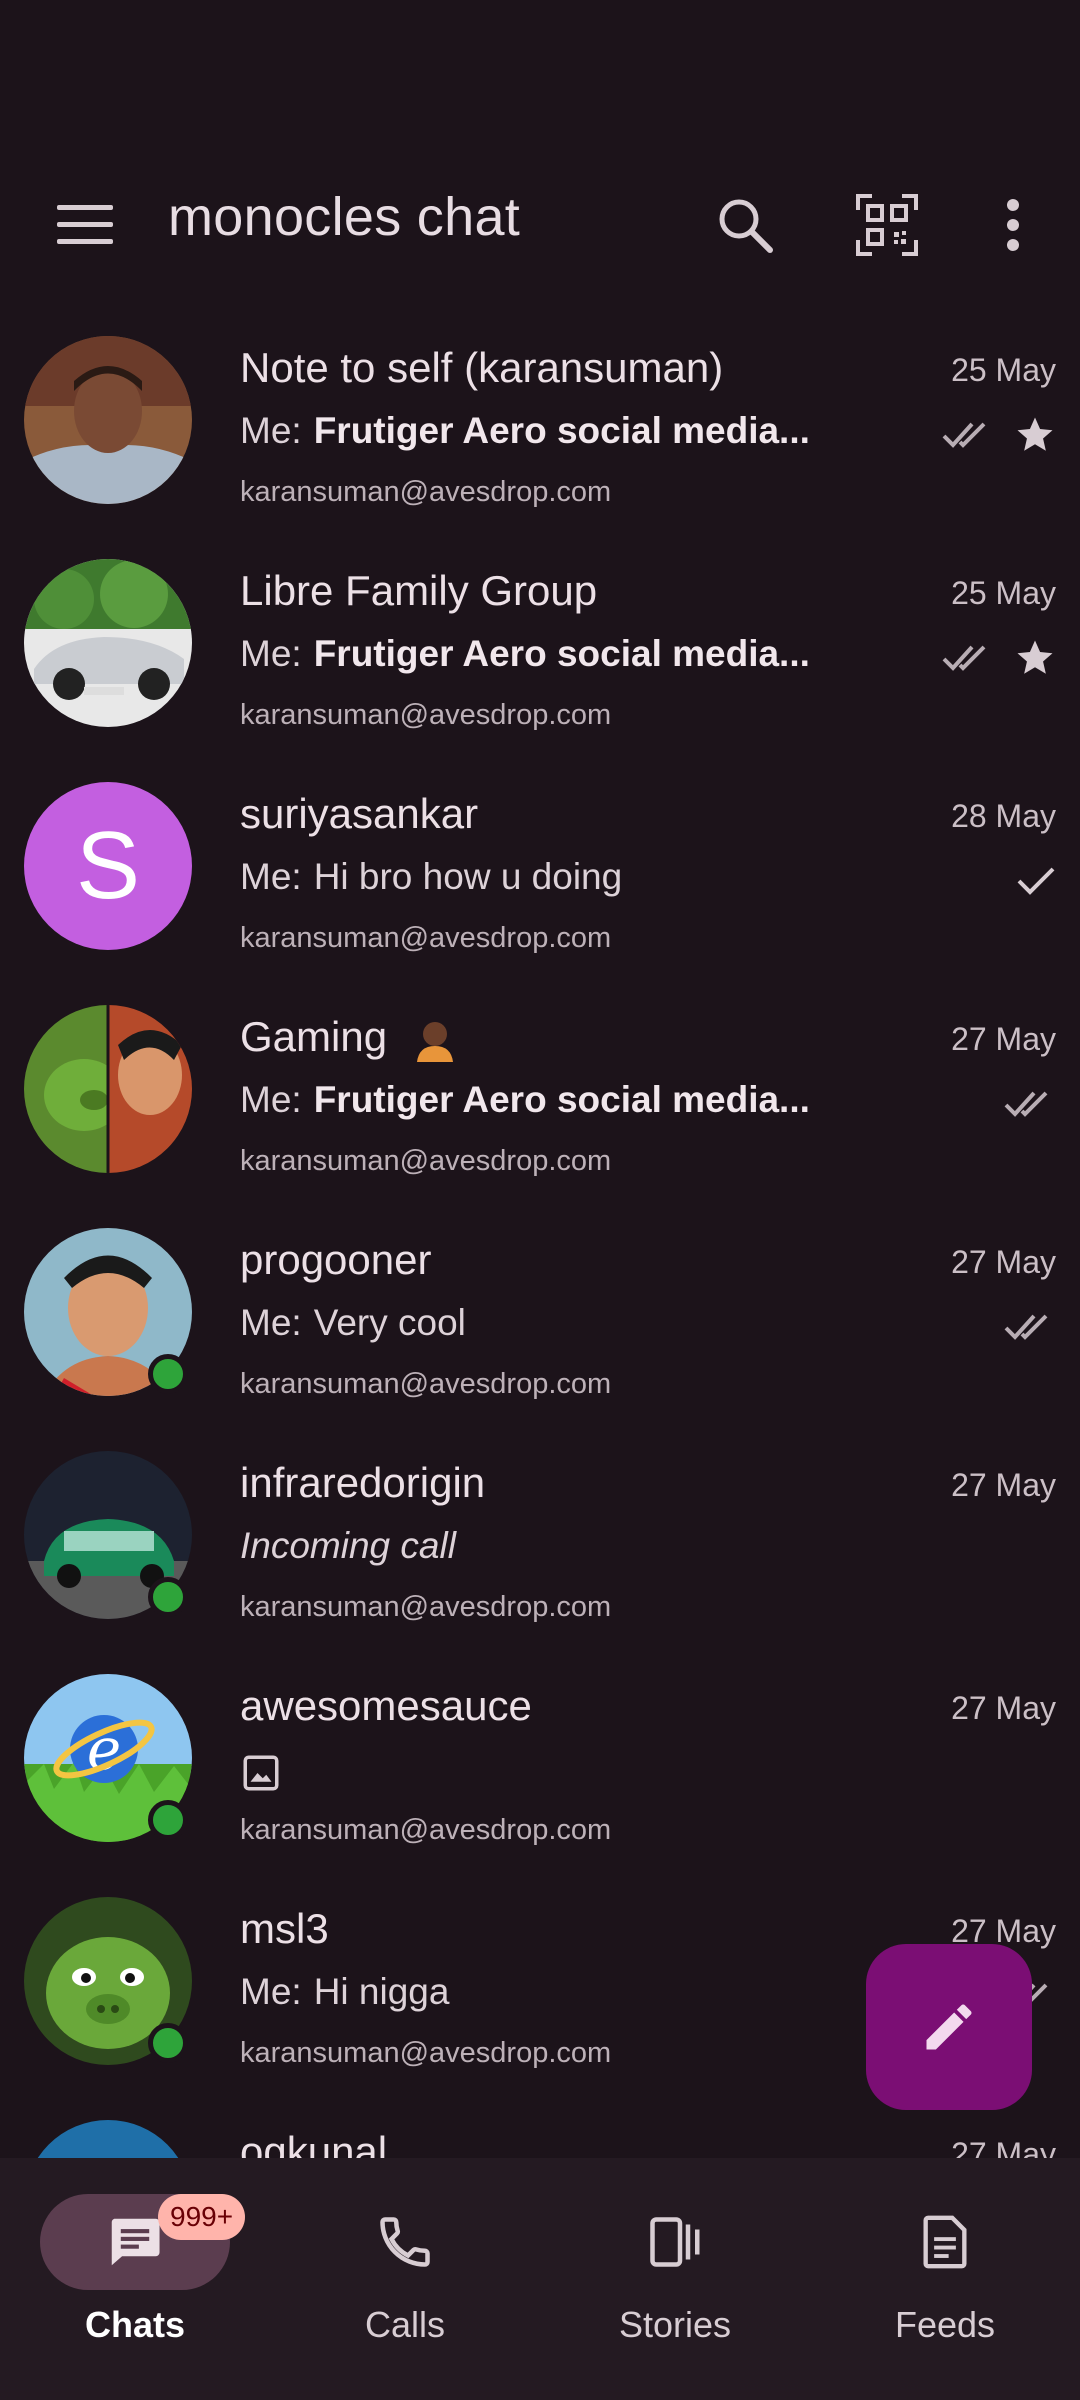  I want to click on search-icon, so click(745, 225).